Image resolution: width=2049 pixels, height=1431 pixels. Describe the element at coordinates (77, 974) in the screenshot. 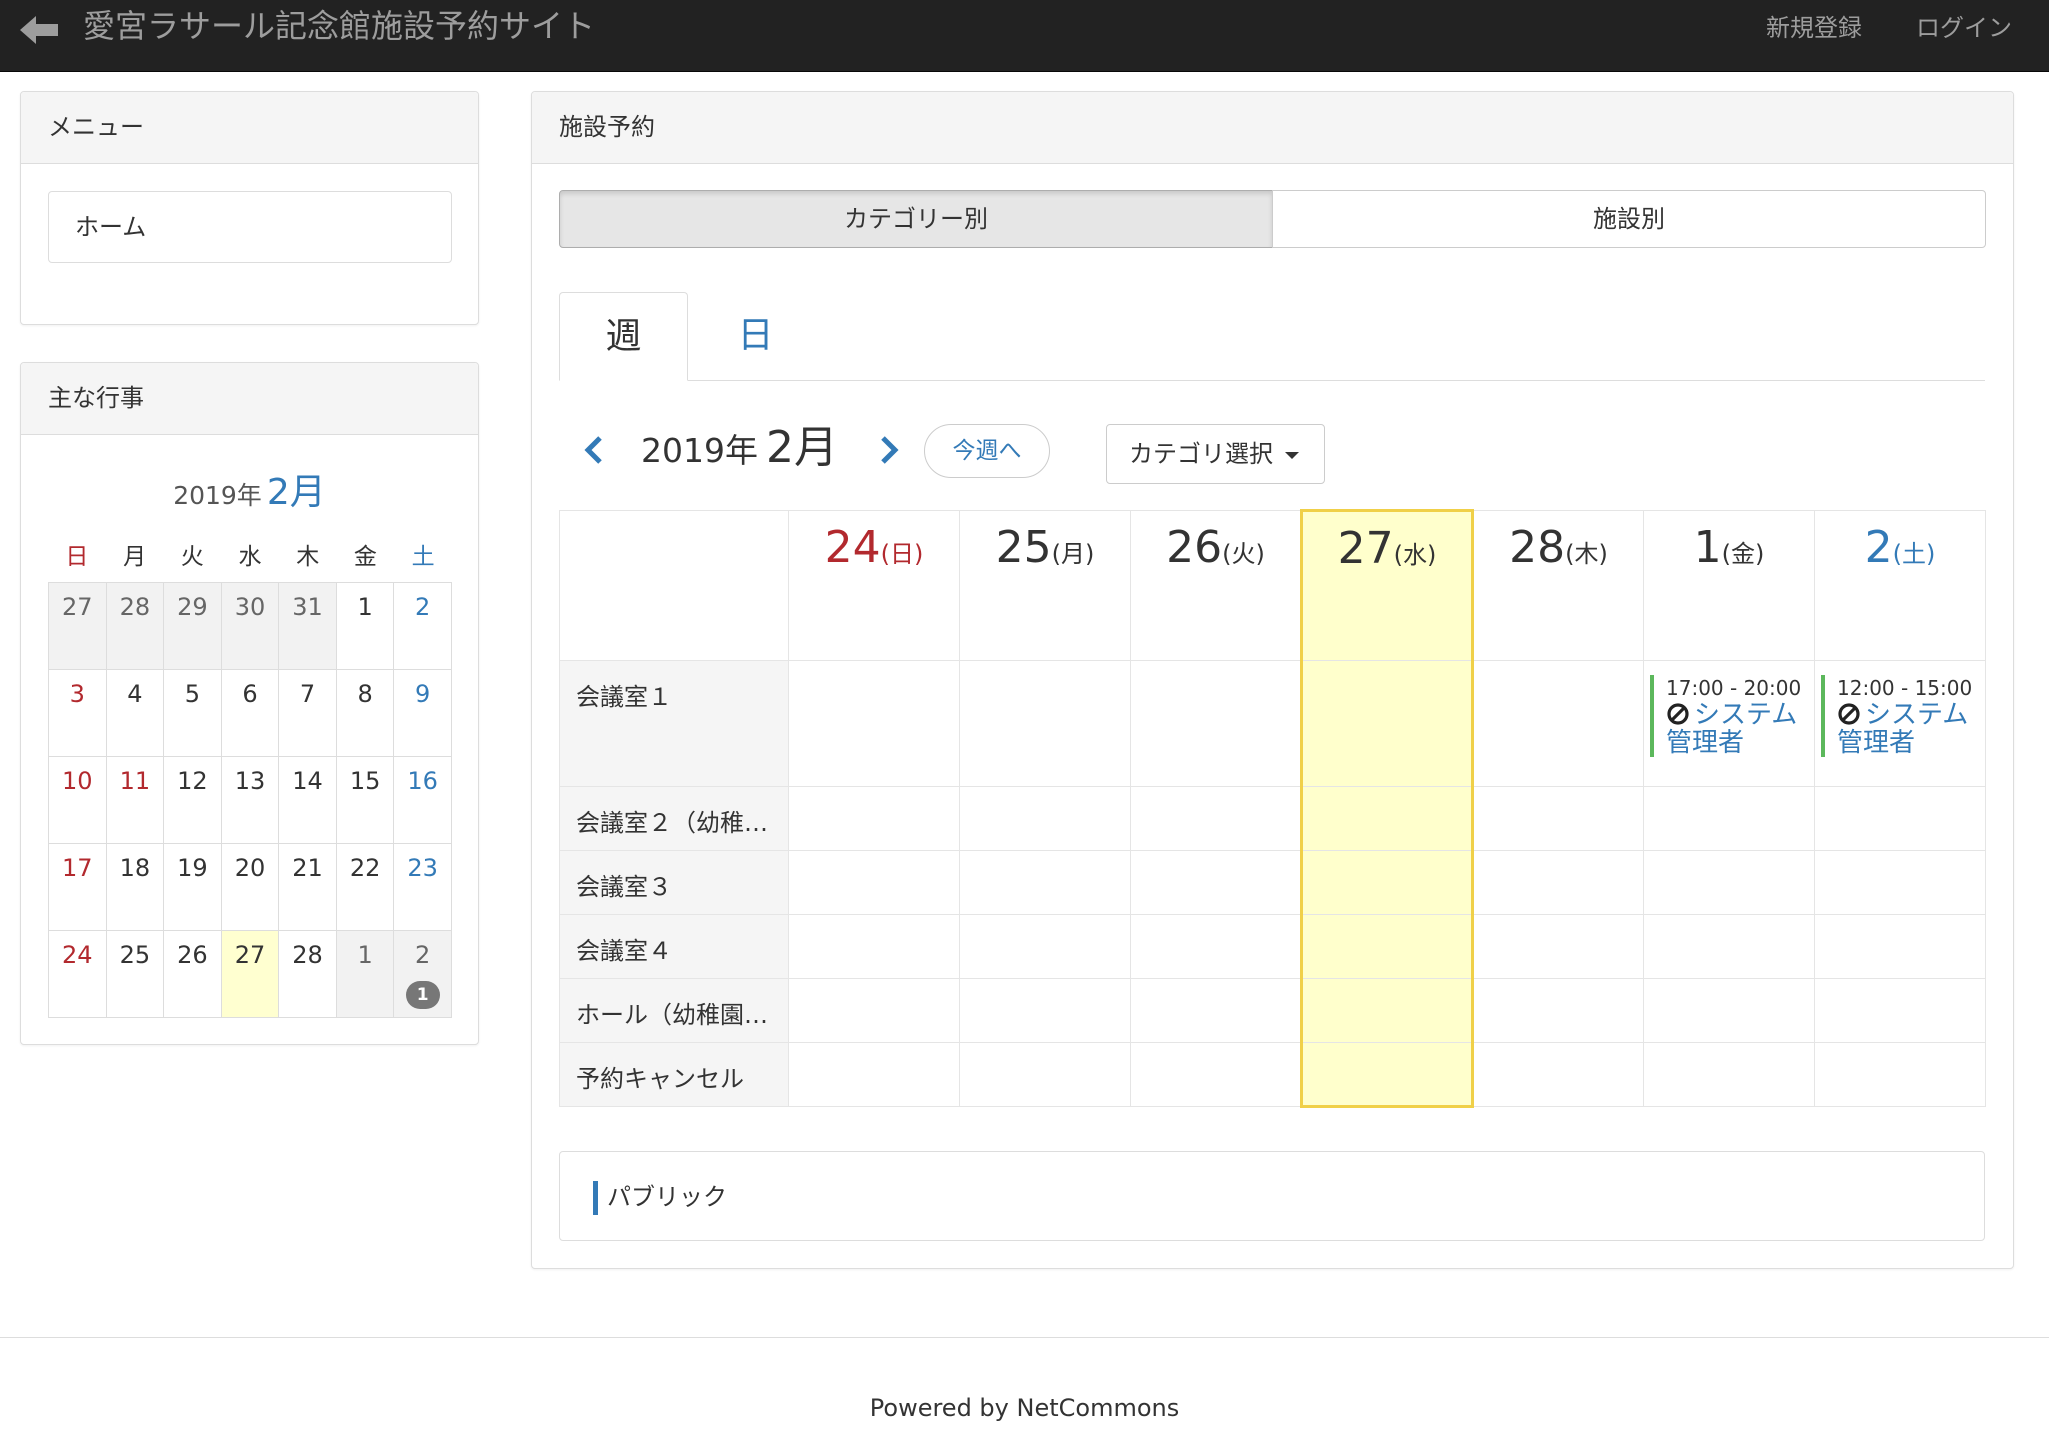

I see `mini-calendar-day: 24` at that location.